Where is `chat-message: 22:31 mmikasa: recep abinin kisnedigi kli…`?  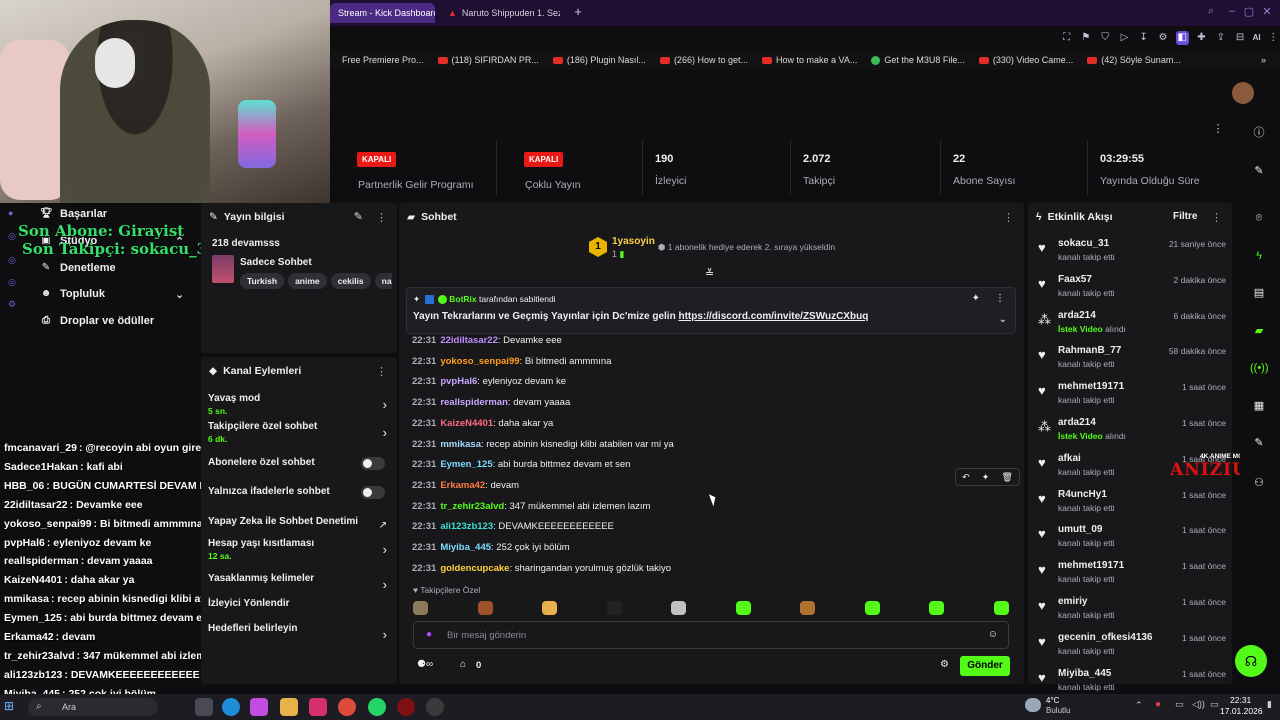
chat-message: 22:31 mmikasa: recep abinin kisnedigi kli… is located at coordinates (543, 444).